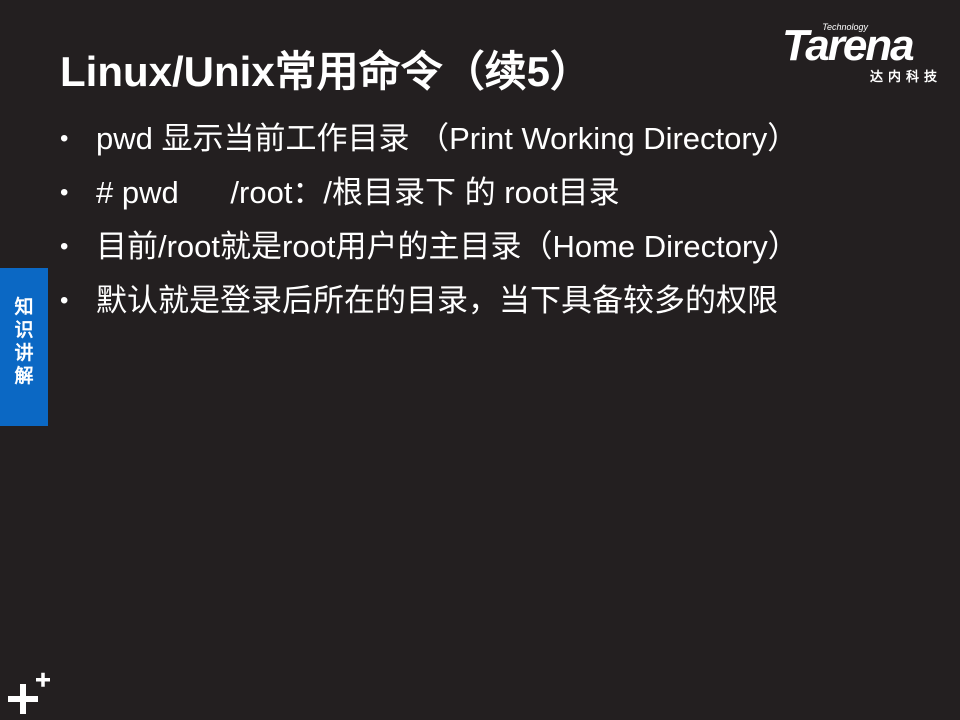  I want to click on bullet-text: 默认就是登录后所在的目录，当下具备较多的权限, so click(437, 300).